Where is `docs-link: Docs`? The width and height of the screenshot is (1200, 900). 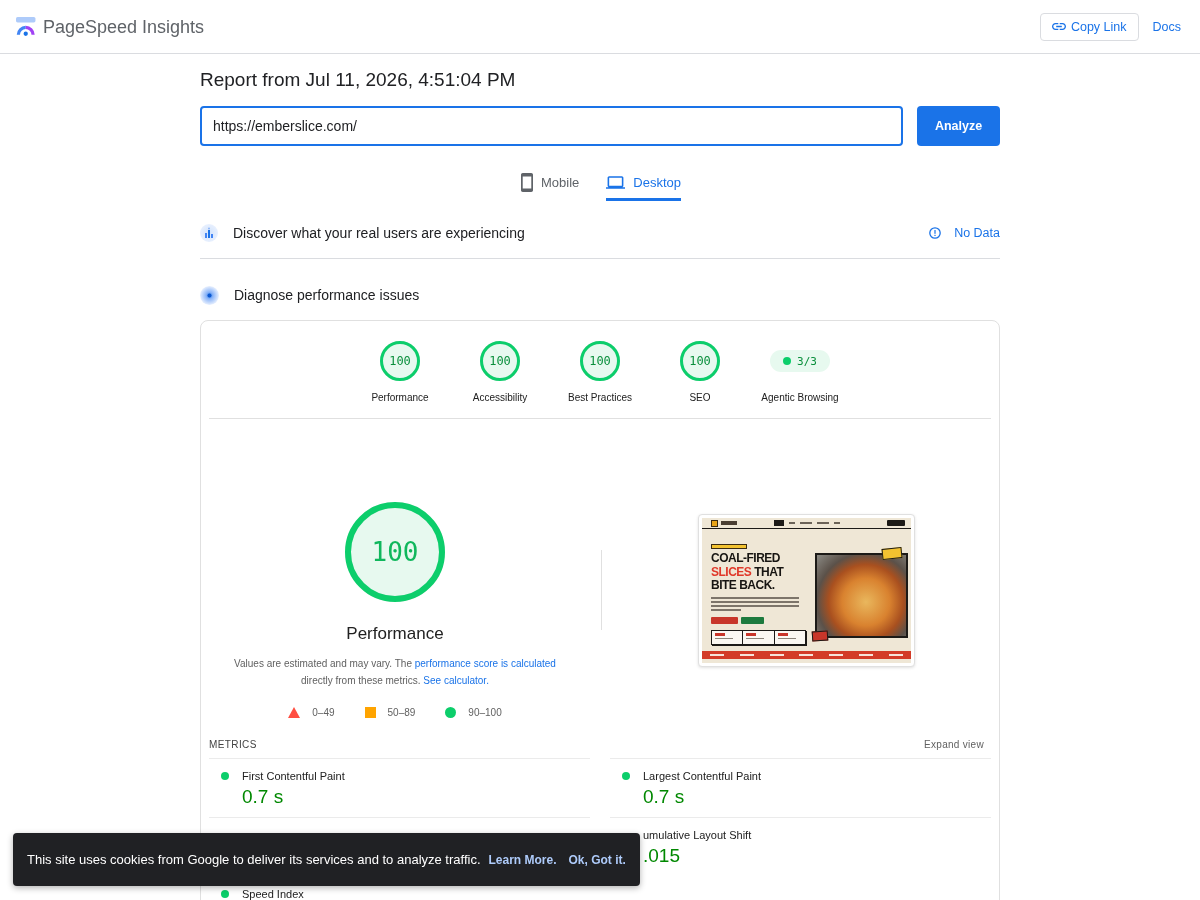
docs-link: Docs is located at coordinates (1166, 26).